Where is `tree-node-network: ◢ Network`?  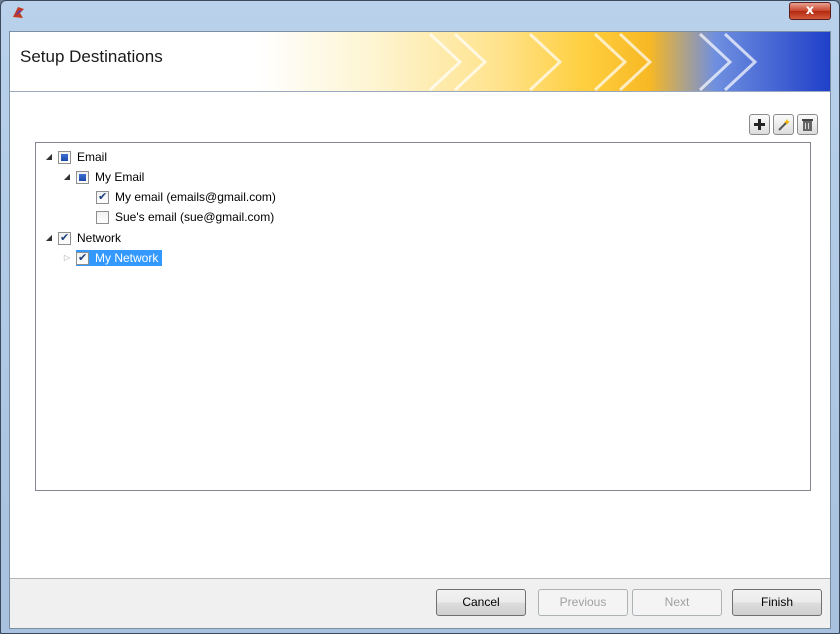
tree-node-network: ◢ Network is located at coordinates (83, 238).